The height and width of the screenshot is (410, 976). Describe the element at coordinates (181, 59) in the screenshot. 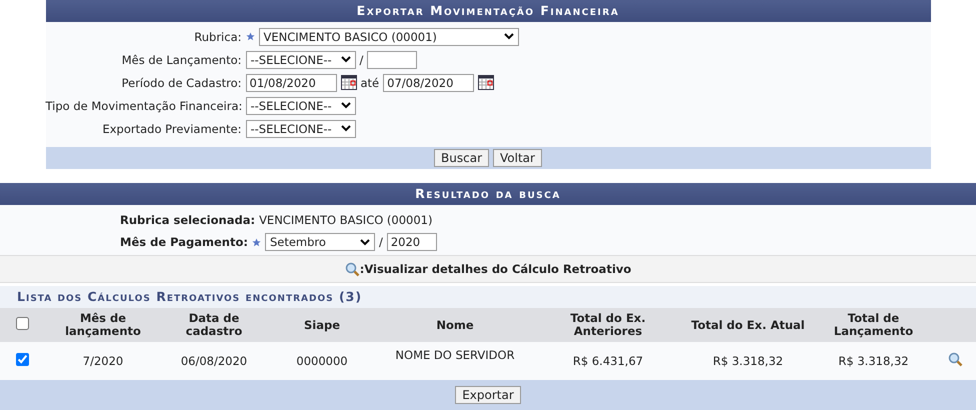

I see `field-label: Mês de Lançamento:` at that location.